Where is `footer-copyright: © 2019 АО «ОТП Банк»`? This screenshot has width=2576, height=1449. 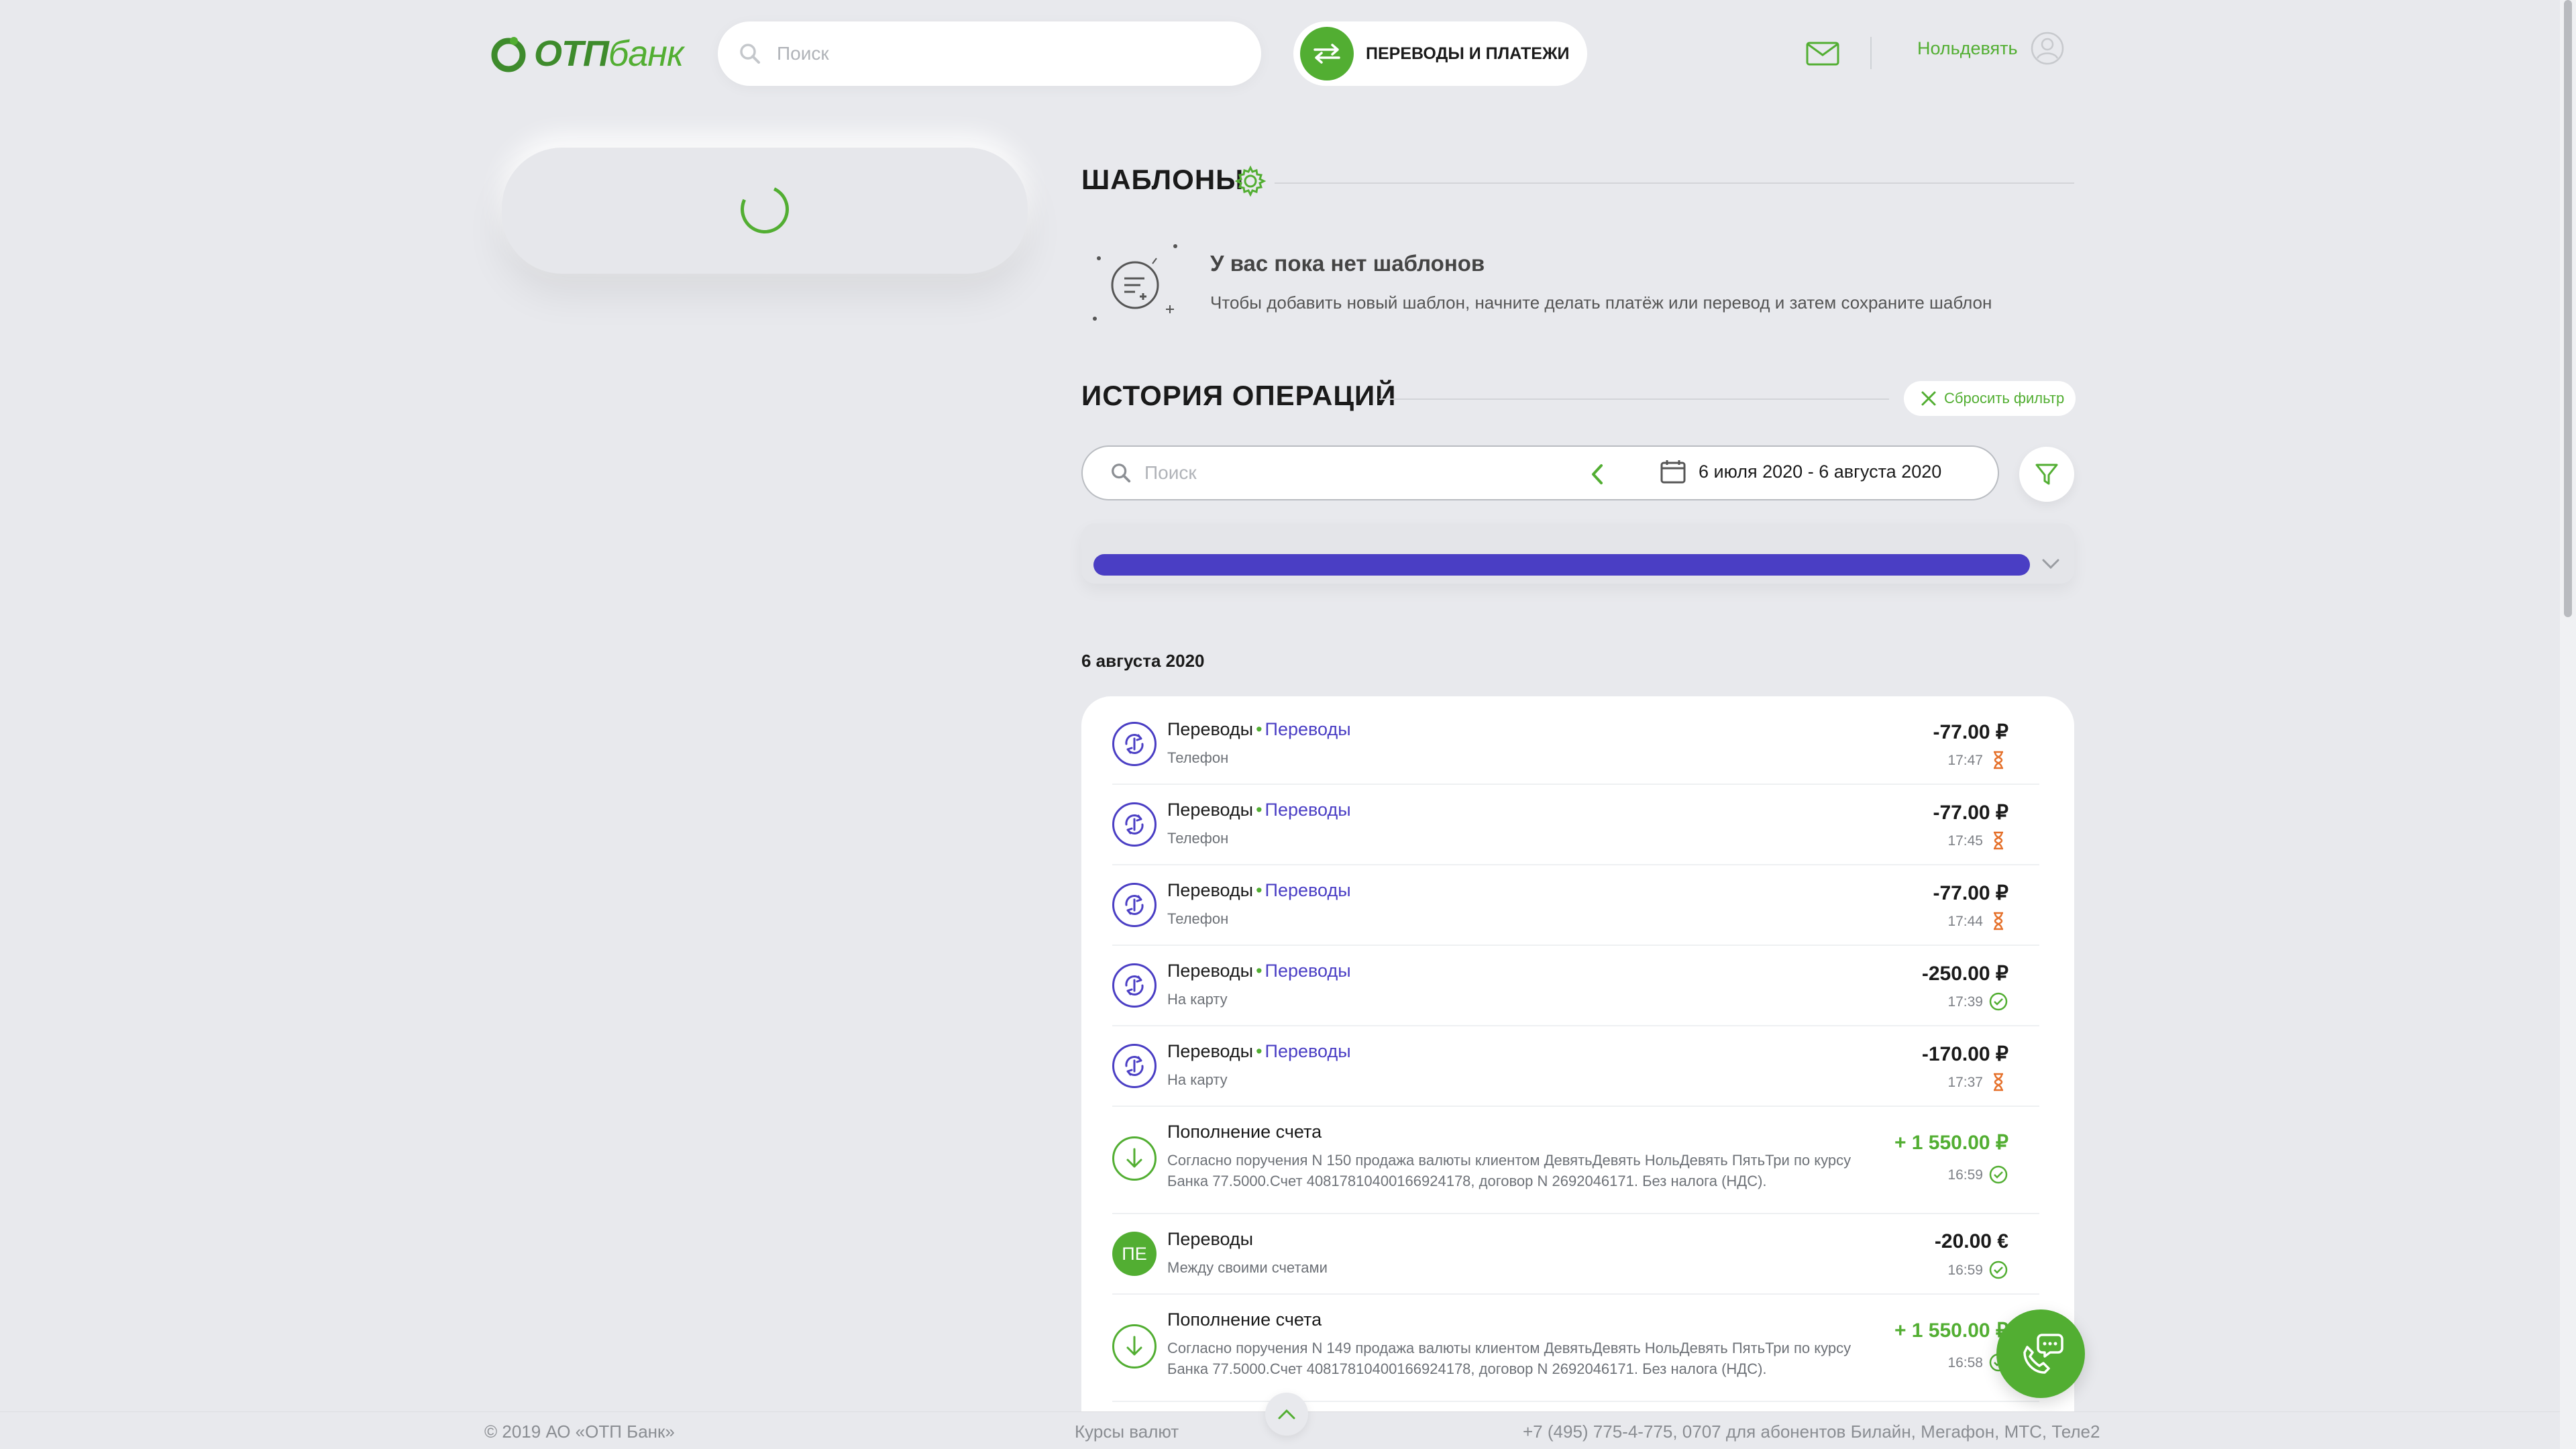
footer-copyright: © 2019 АО «ОТП Банк» is located at coordinates (579, 1431).